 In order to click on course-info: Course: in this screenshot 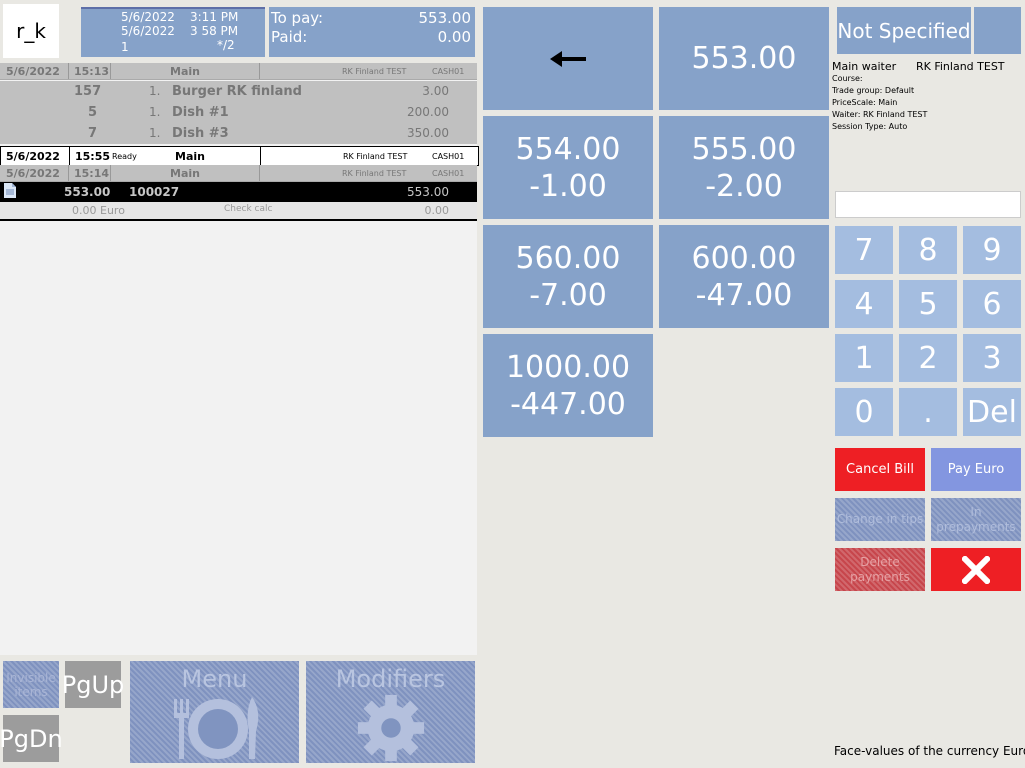, I will do `click(847, 78)`.